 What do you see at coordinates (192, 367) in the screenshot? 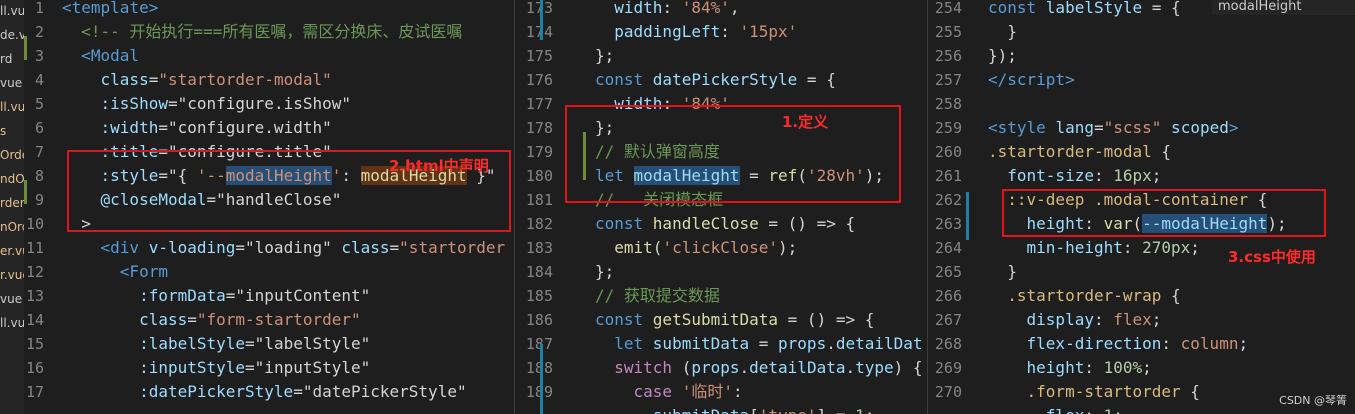
I see `code-token: :inputStyle` at bounding box center [192, 367].